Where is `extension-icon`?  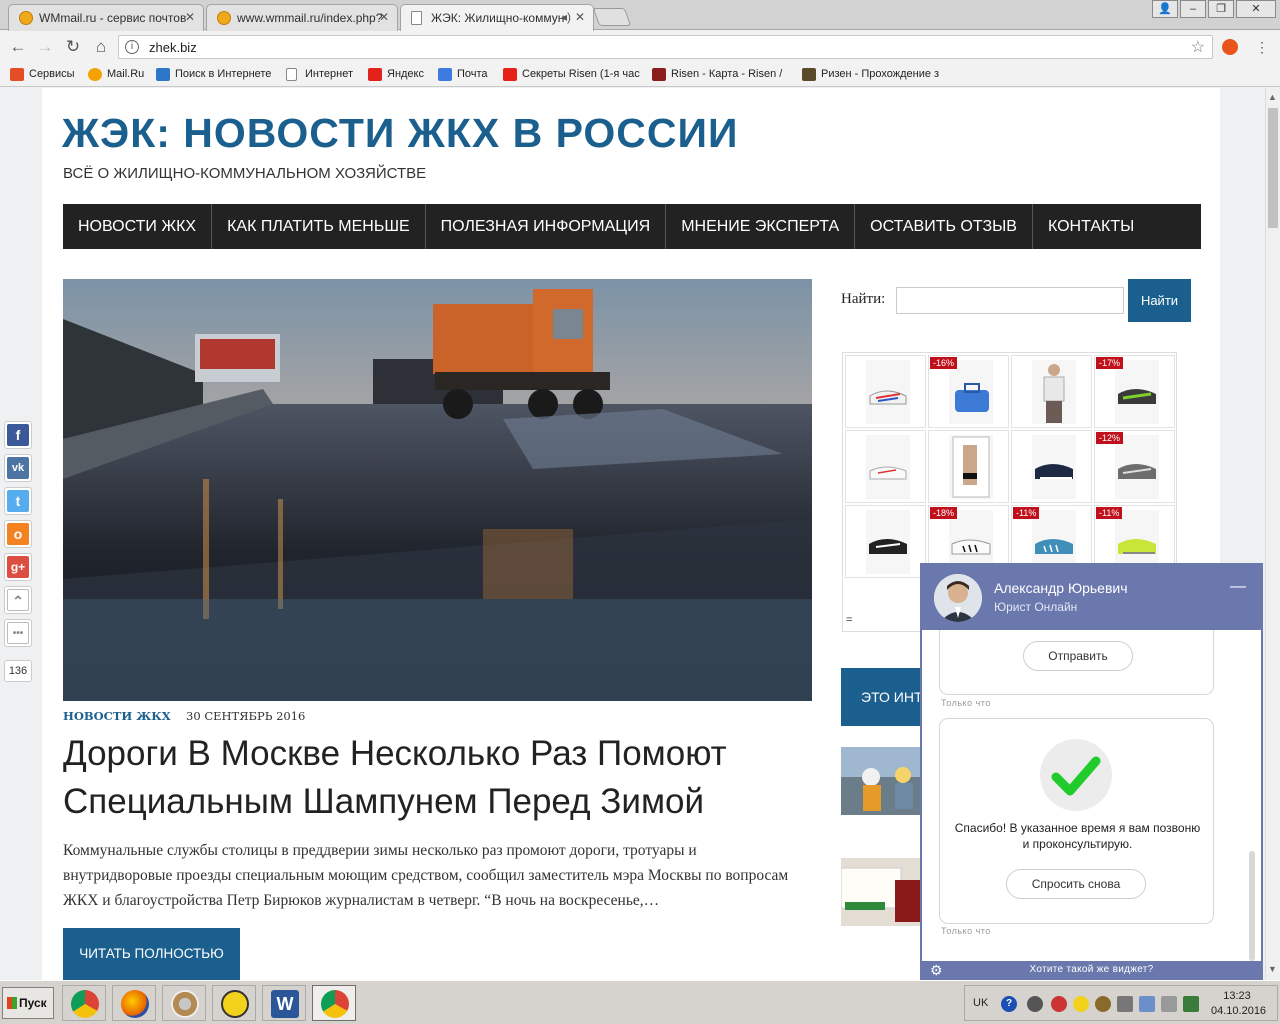
extension-icon is located at coordinates (1230, 47).